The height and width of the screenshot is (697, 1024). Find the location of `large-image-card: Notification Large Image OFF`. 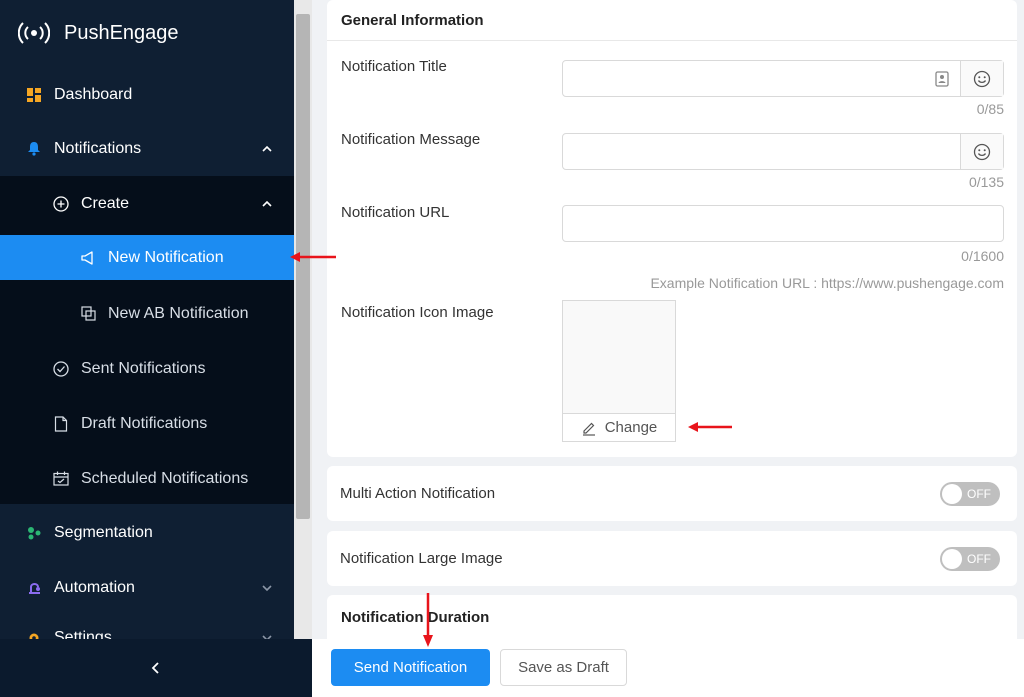

large-image-card: Notification Large Image OFF is located at coordinates (672, 558).